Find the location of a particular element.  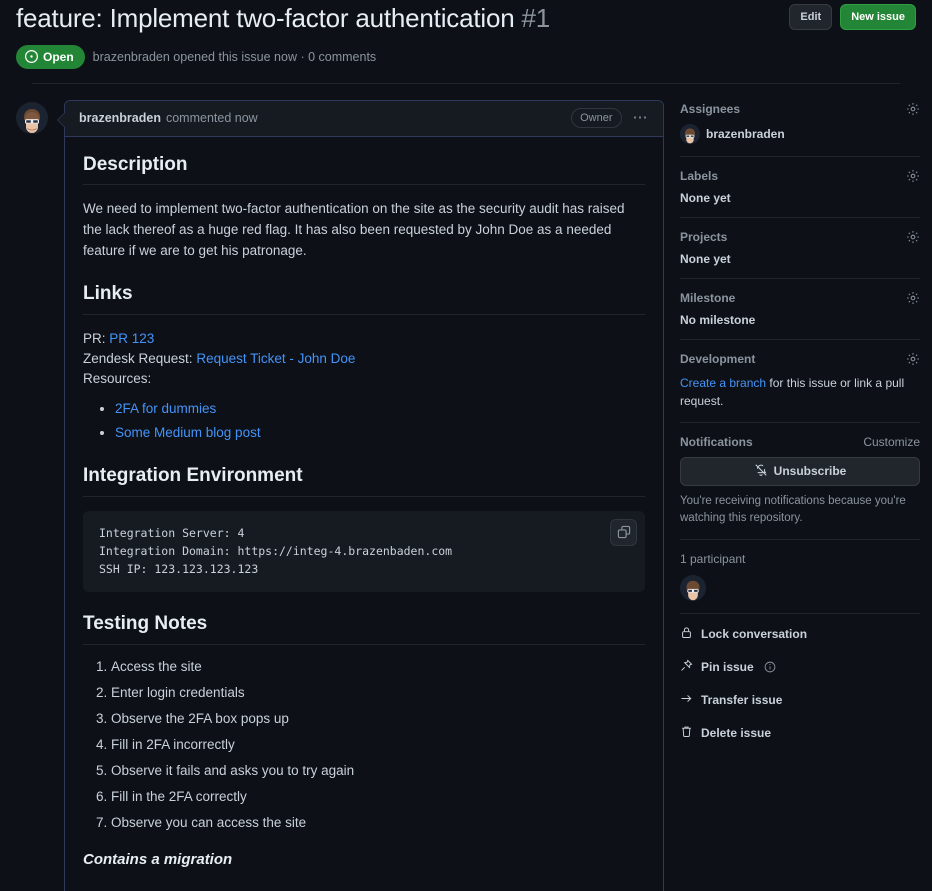

resources-list: 2FA for dummies Some Medium blog post is located at coordinates (364, 421).